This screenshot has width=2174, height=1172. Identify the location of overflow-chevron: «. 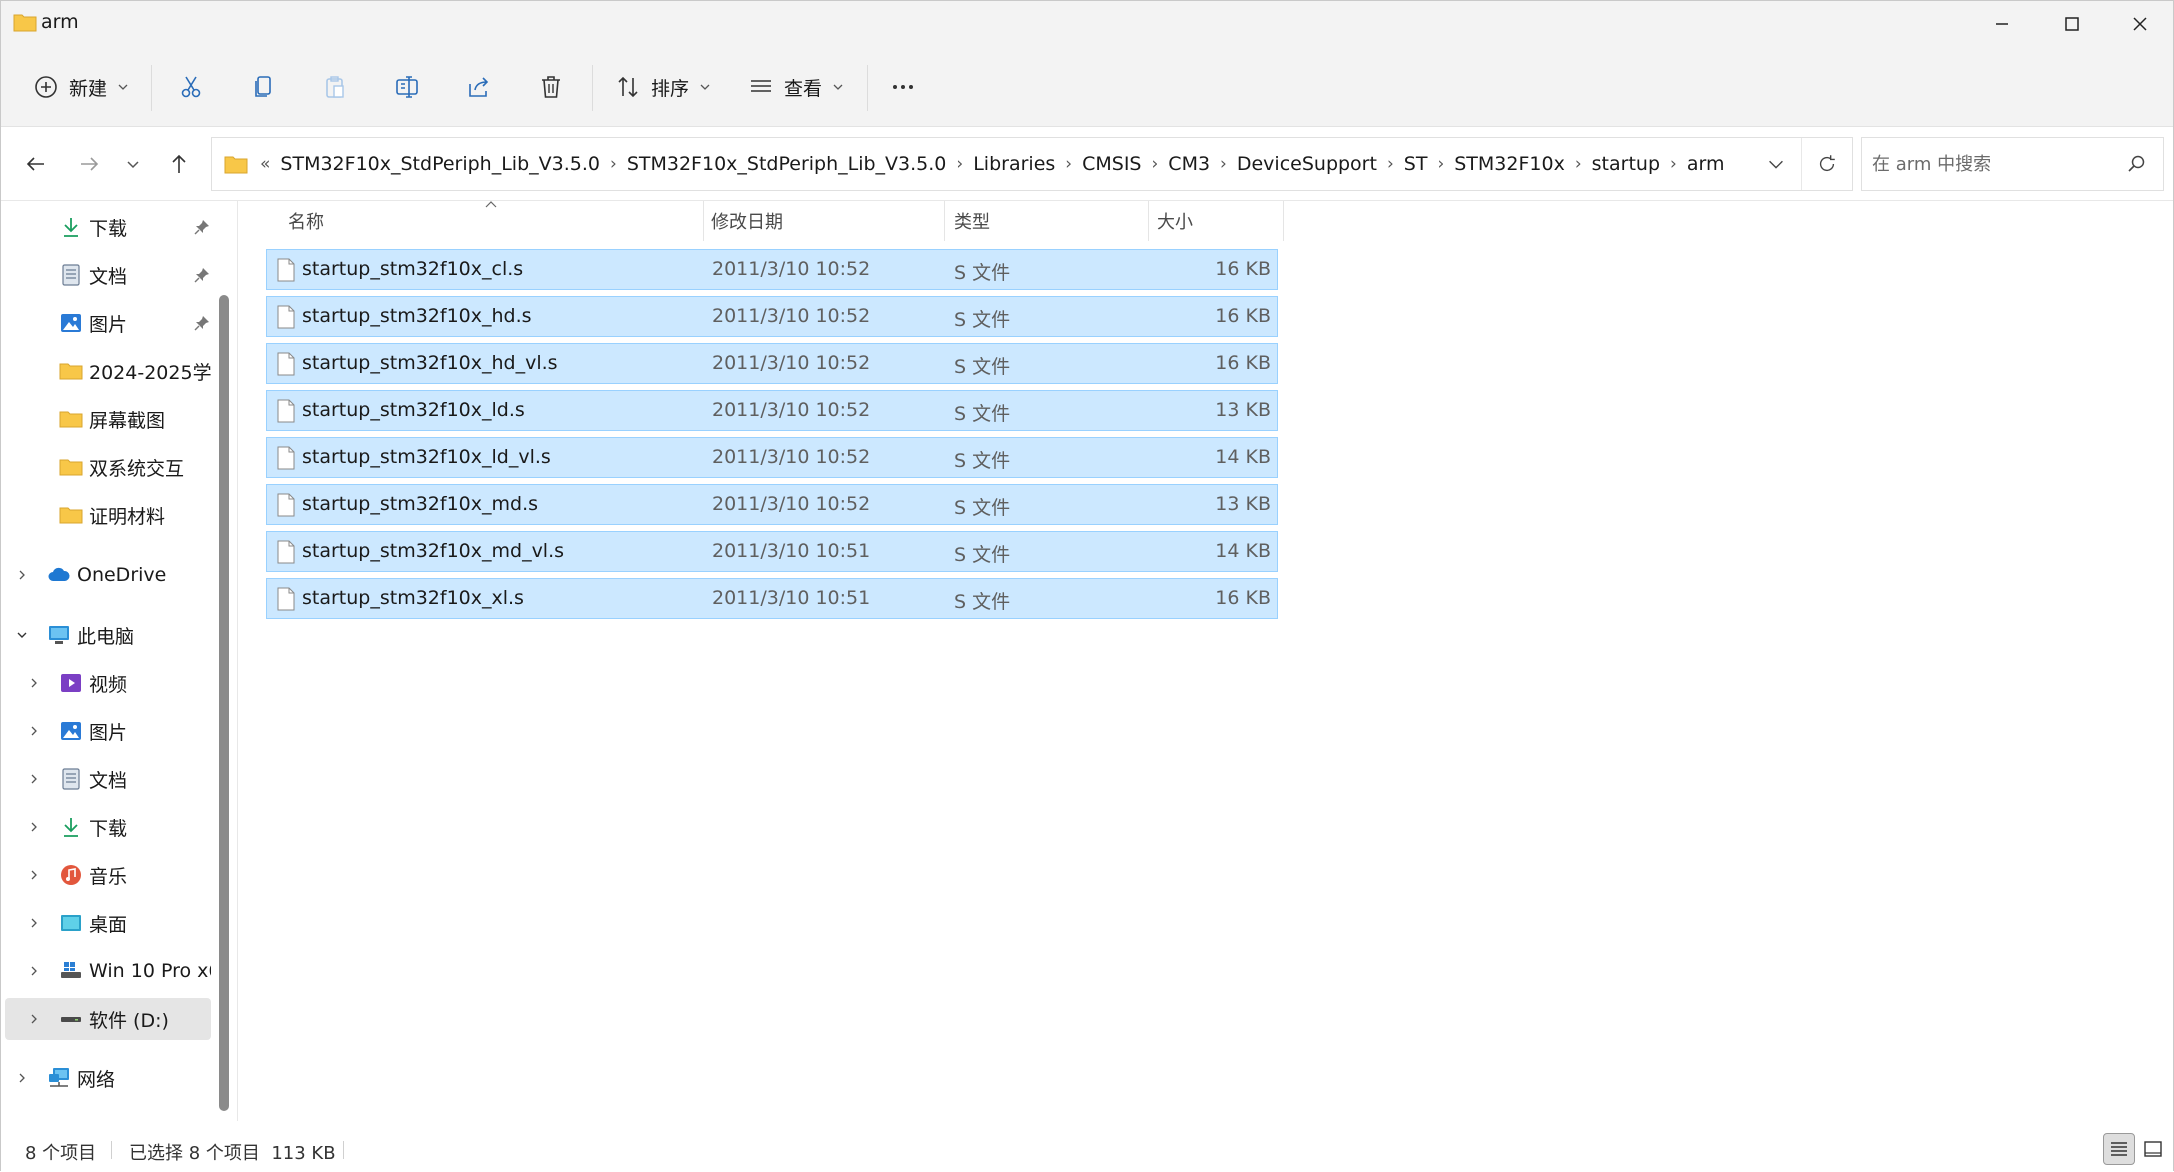
(265, 164).